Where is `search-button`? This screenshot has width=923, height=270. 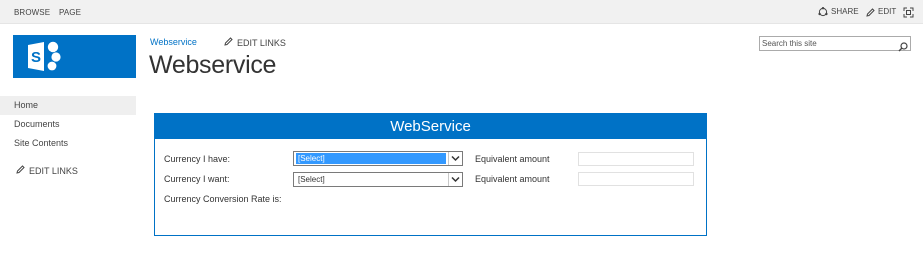
search-button is located at coordinates (903, 48).